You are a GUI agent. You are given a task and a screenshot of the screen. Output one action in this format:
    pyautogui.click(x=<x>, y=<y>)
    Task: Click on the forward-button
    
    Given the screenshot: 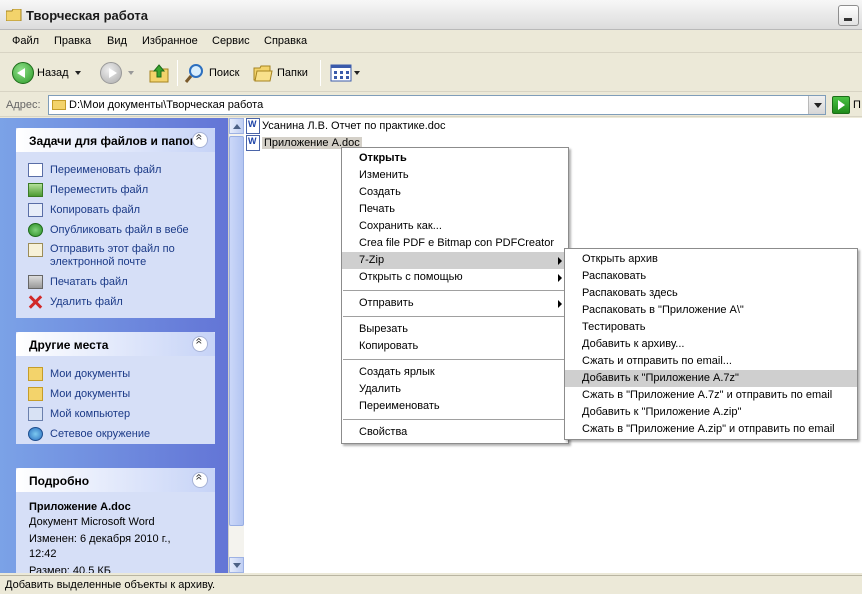 What is the action you would take?
    pyautogui.click(x=117, y=73)
    